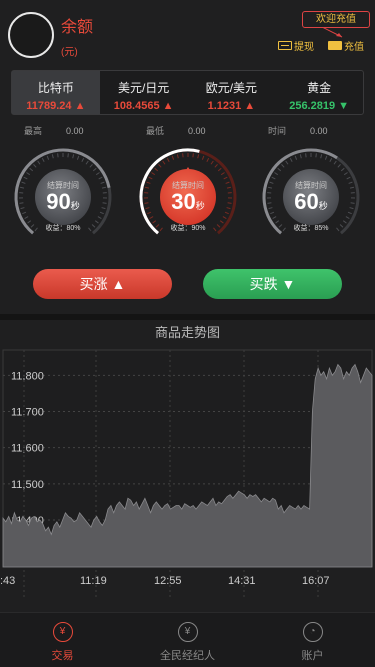  Describe the element at coordinates (187, 332) in the screenshot. I see `chart-title: 商品走势图` at that location.